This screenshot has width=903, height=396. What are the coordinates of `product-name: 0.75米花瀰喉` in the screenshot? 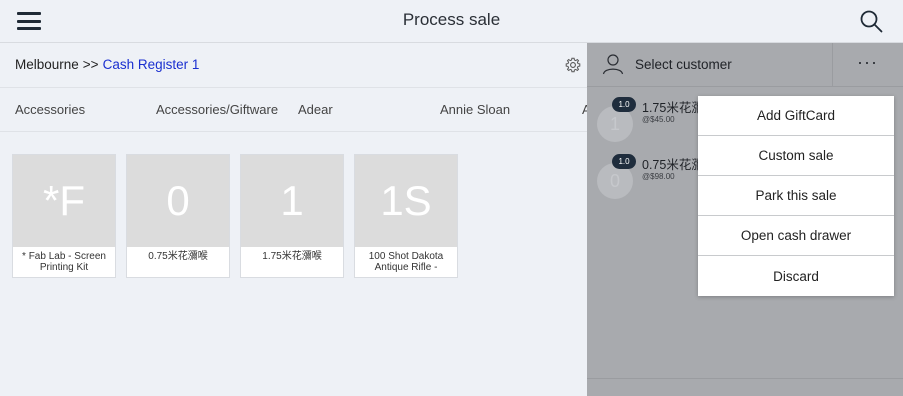 It's located at (178, 256).